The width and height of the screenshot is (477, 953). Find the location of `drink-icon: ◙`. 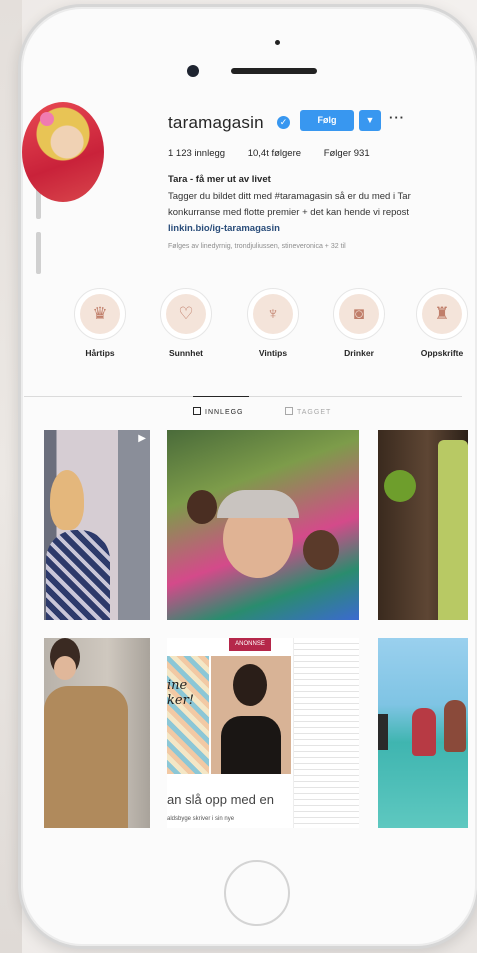

drink-icon: ◙ is located at coordinates (359, 314).